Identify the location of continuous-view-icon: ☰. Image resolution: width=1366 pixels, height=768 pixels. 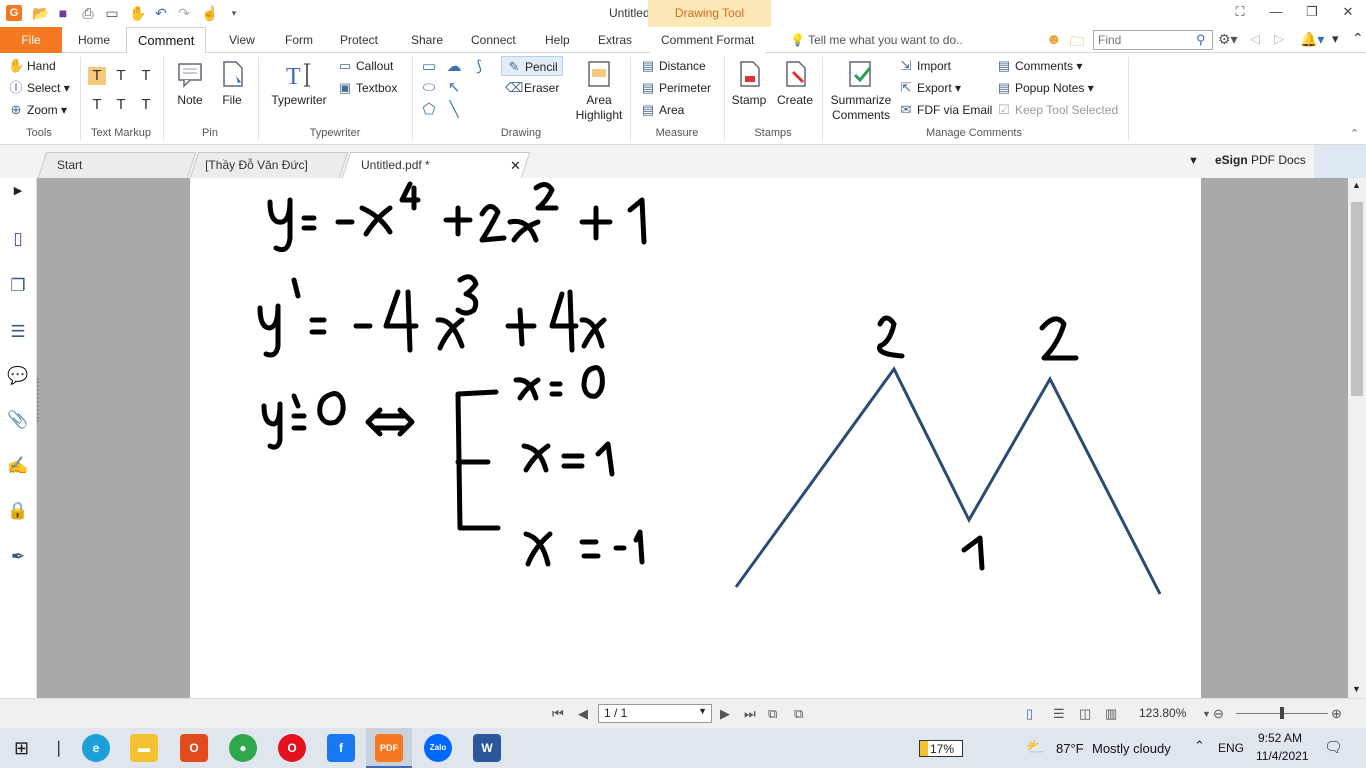
(1059, 714).